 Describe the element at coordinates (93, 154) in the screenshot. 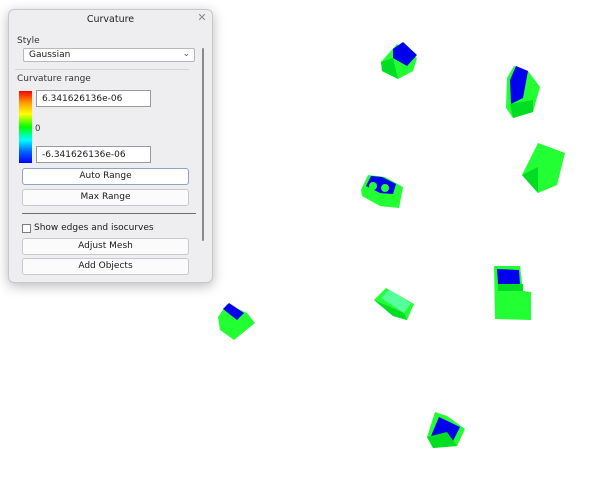

I see `range-min-input: -6.341626136e-06` at that location.